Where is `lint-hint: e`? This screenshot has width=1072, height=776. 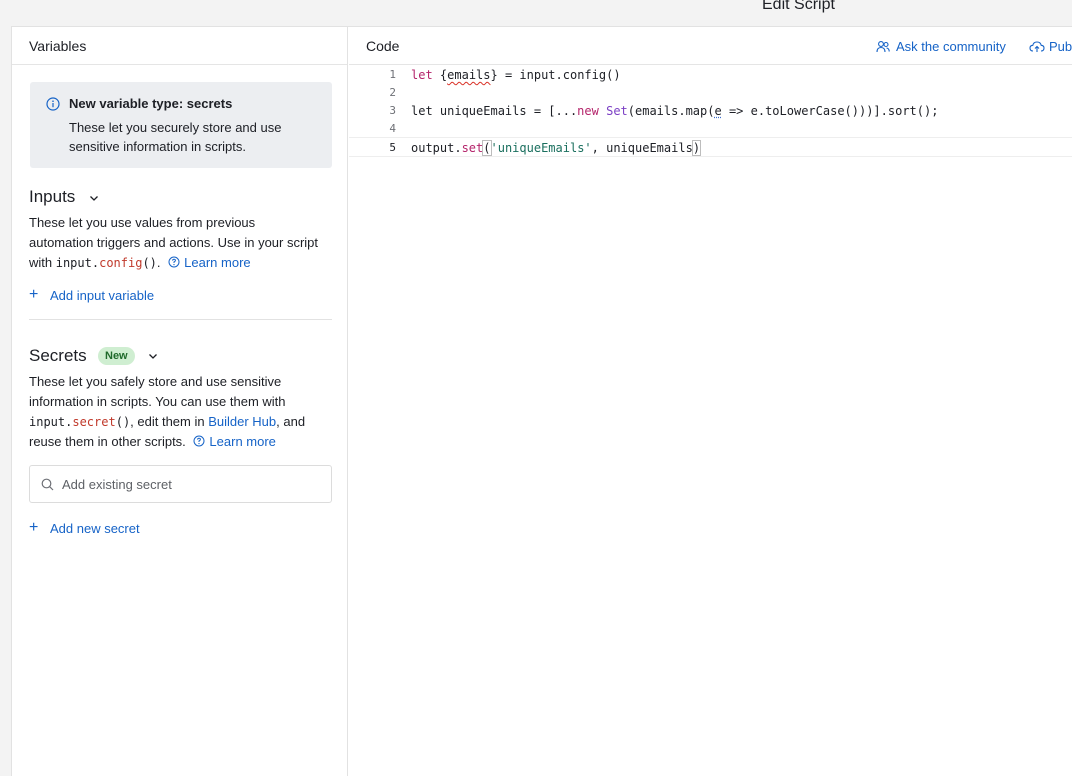 lint-hint: e is located at coordinates (718, 111).